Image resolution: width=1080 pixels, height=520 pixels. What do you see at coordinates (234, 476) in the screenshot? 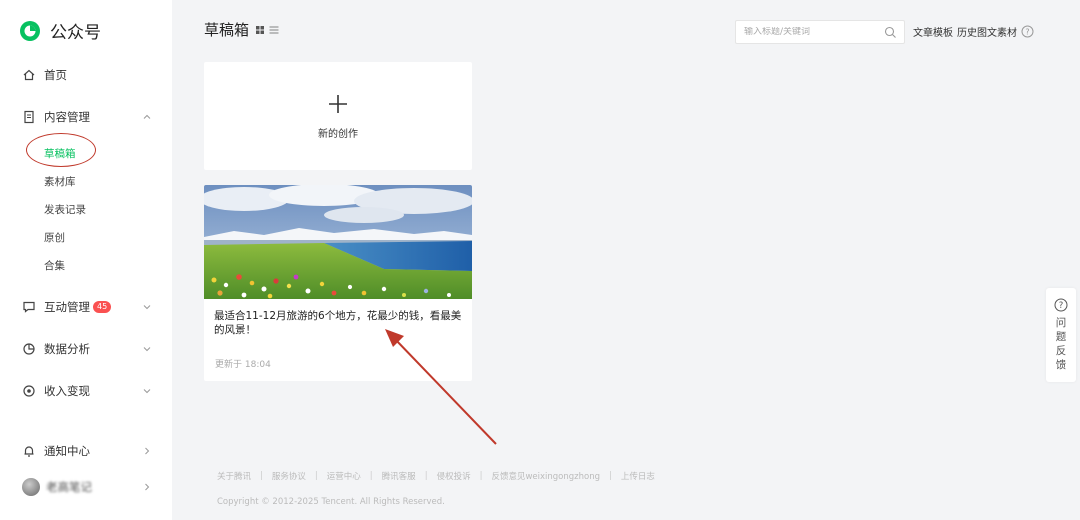
I see `footer-link: 关于腾讯` at bounding box center [234, 476].